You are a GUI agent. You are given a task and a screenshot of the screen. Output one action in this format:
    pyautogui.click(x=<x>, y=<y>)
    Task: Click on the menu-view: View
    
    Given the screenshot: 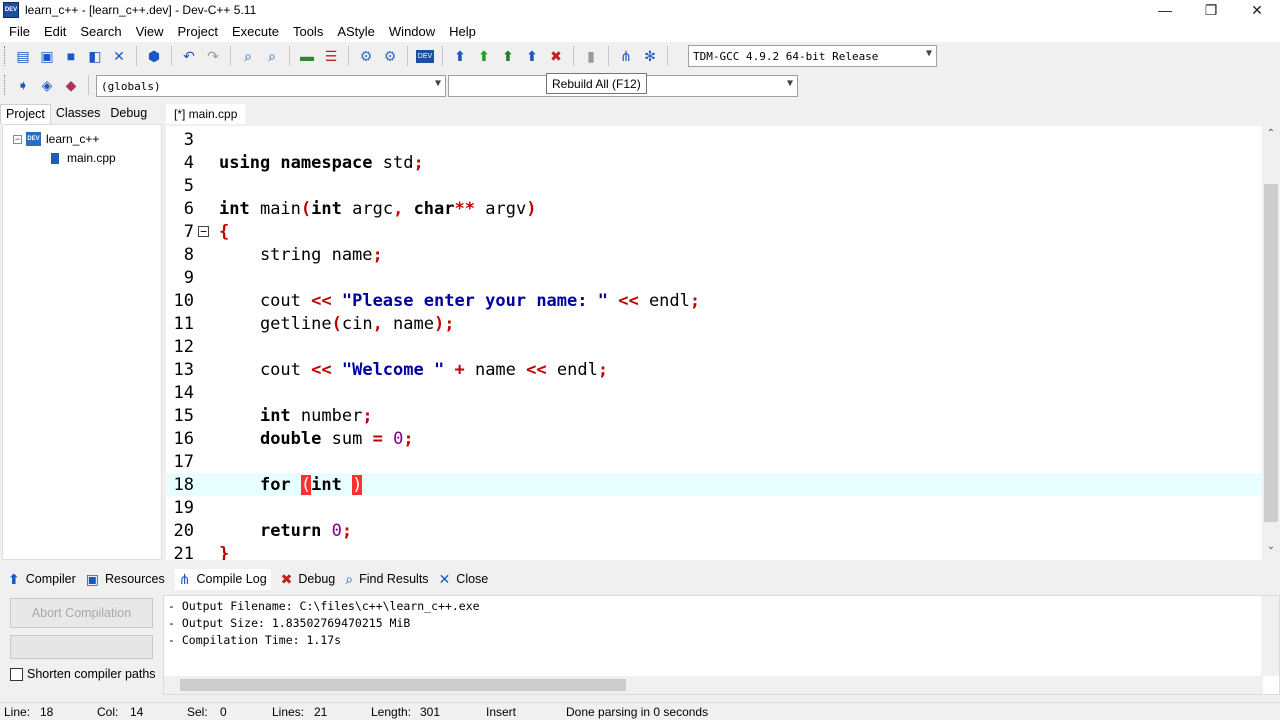 What is the action you would take?
    pyautogui.click(x=150, y=31)
    